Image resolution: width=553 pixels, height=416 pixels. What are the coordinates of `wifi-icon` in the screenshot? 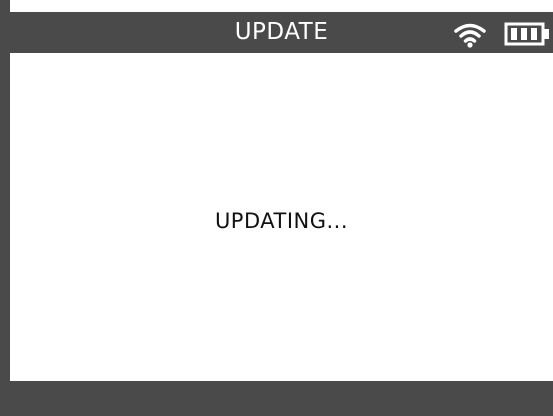 It's located at (470, 35).